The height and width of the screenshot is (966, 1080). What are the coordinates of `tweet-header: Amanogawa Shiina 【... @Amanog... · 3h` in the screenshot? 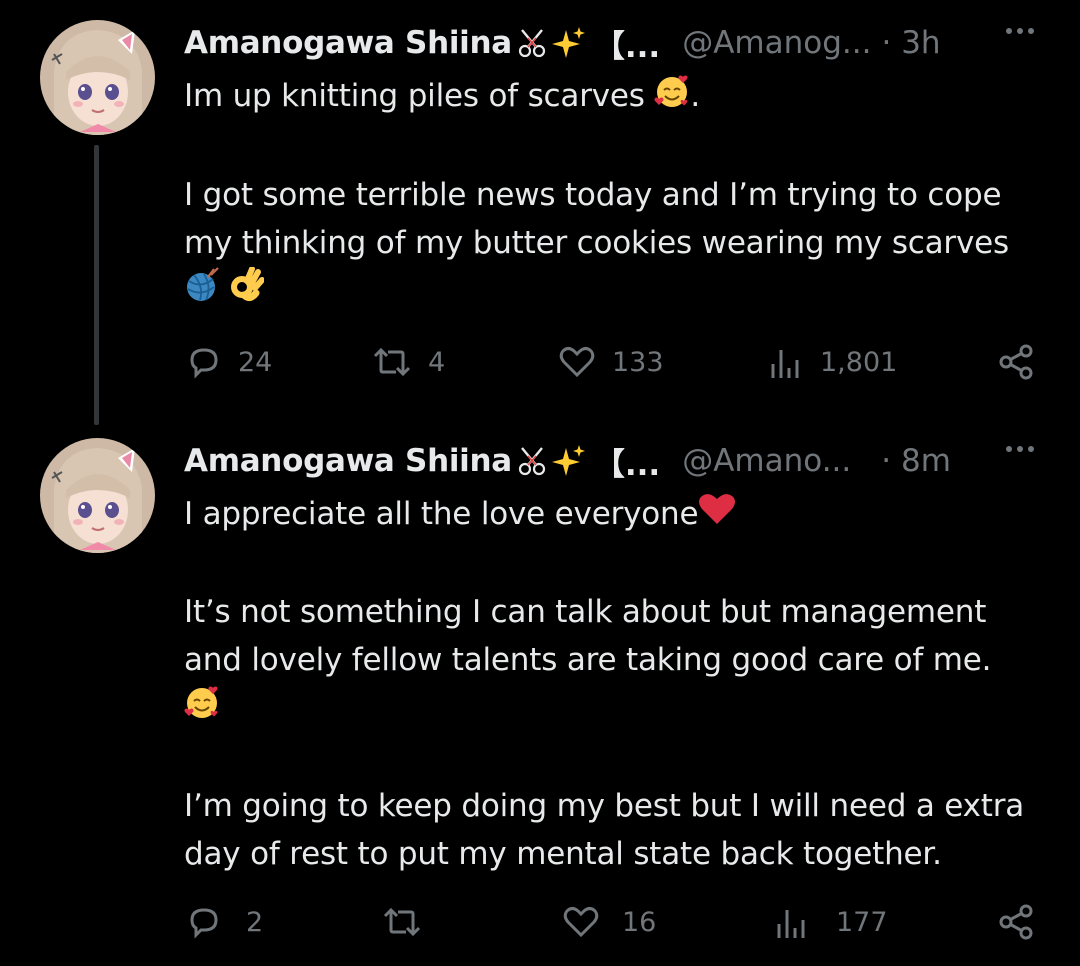 It's located at (612, 43).